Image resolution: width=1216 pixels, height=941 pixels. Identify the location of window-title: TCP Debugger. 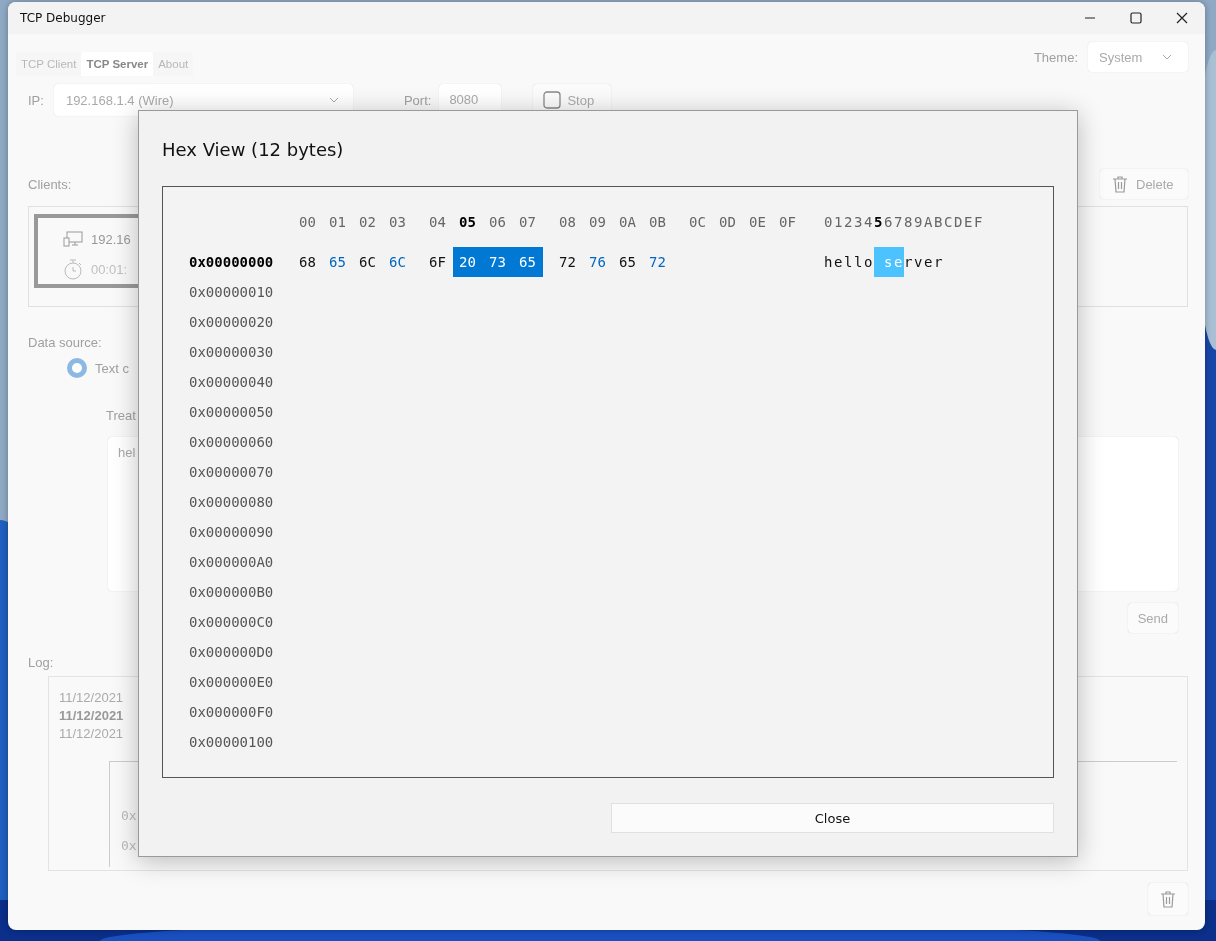
(63, 18).